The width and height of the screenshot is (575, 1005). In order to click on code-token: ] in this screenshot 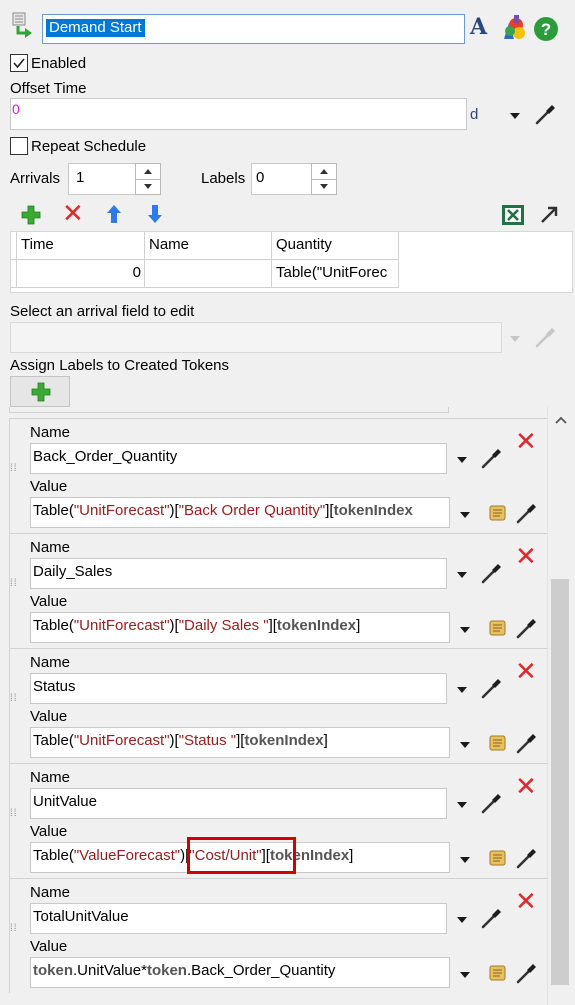, I will do `click(351, 855)`.